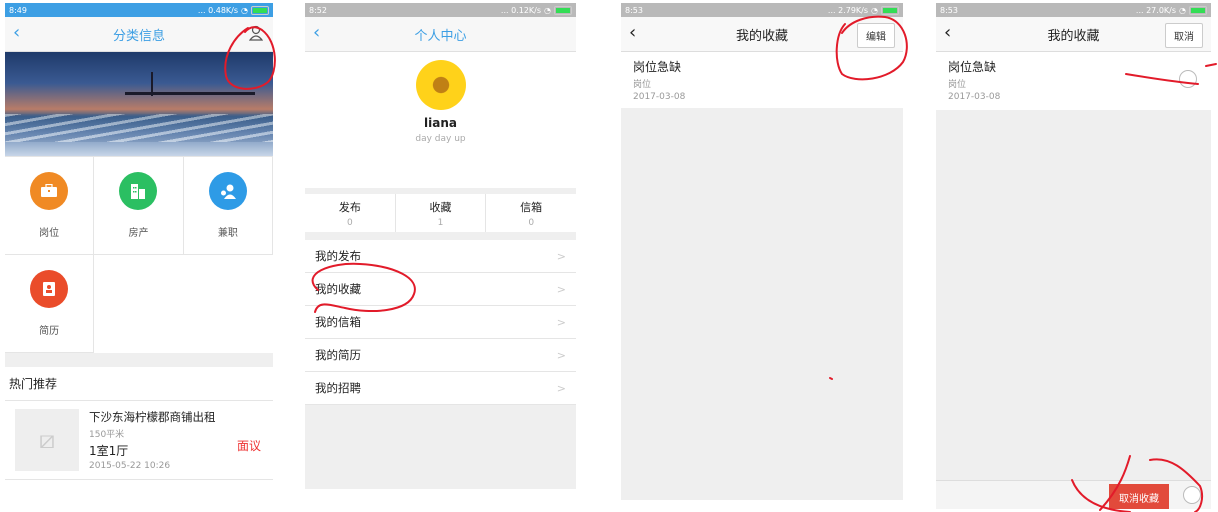 This screenshot has height=512, width=1218. What do you see at coordinates (49, 191) in the screenshot?
I see `briefcase-icon` at bounding box center [49, 191].